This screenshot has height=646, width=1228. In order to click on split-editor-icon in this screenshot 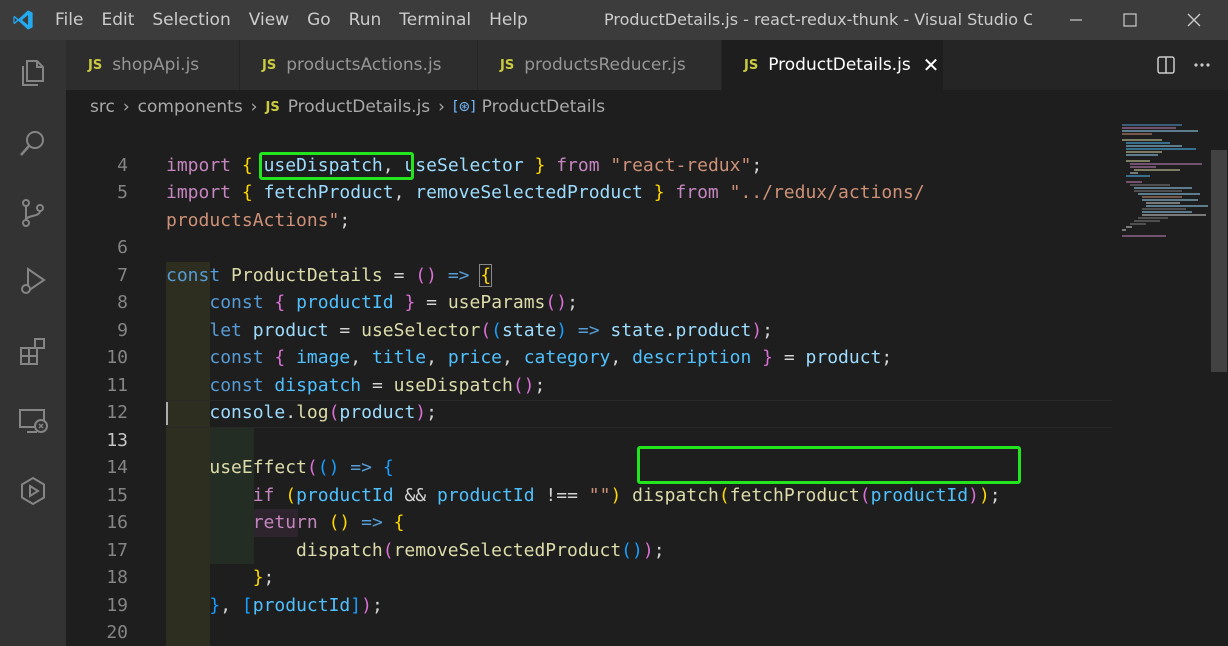, I will do `click(1166, 65)`.